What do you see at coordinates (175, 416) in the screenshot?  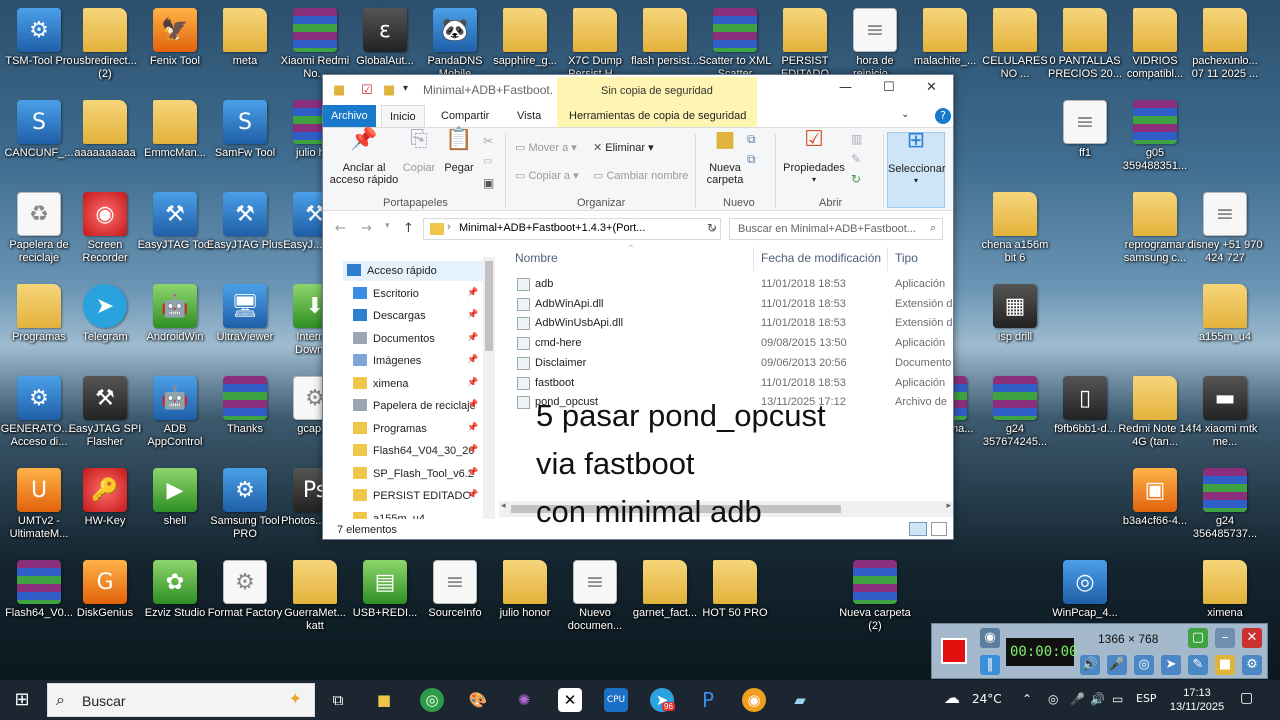 I see `desktop-icon: 🤖 ADB AppControl` at bounding box center [175, 416].